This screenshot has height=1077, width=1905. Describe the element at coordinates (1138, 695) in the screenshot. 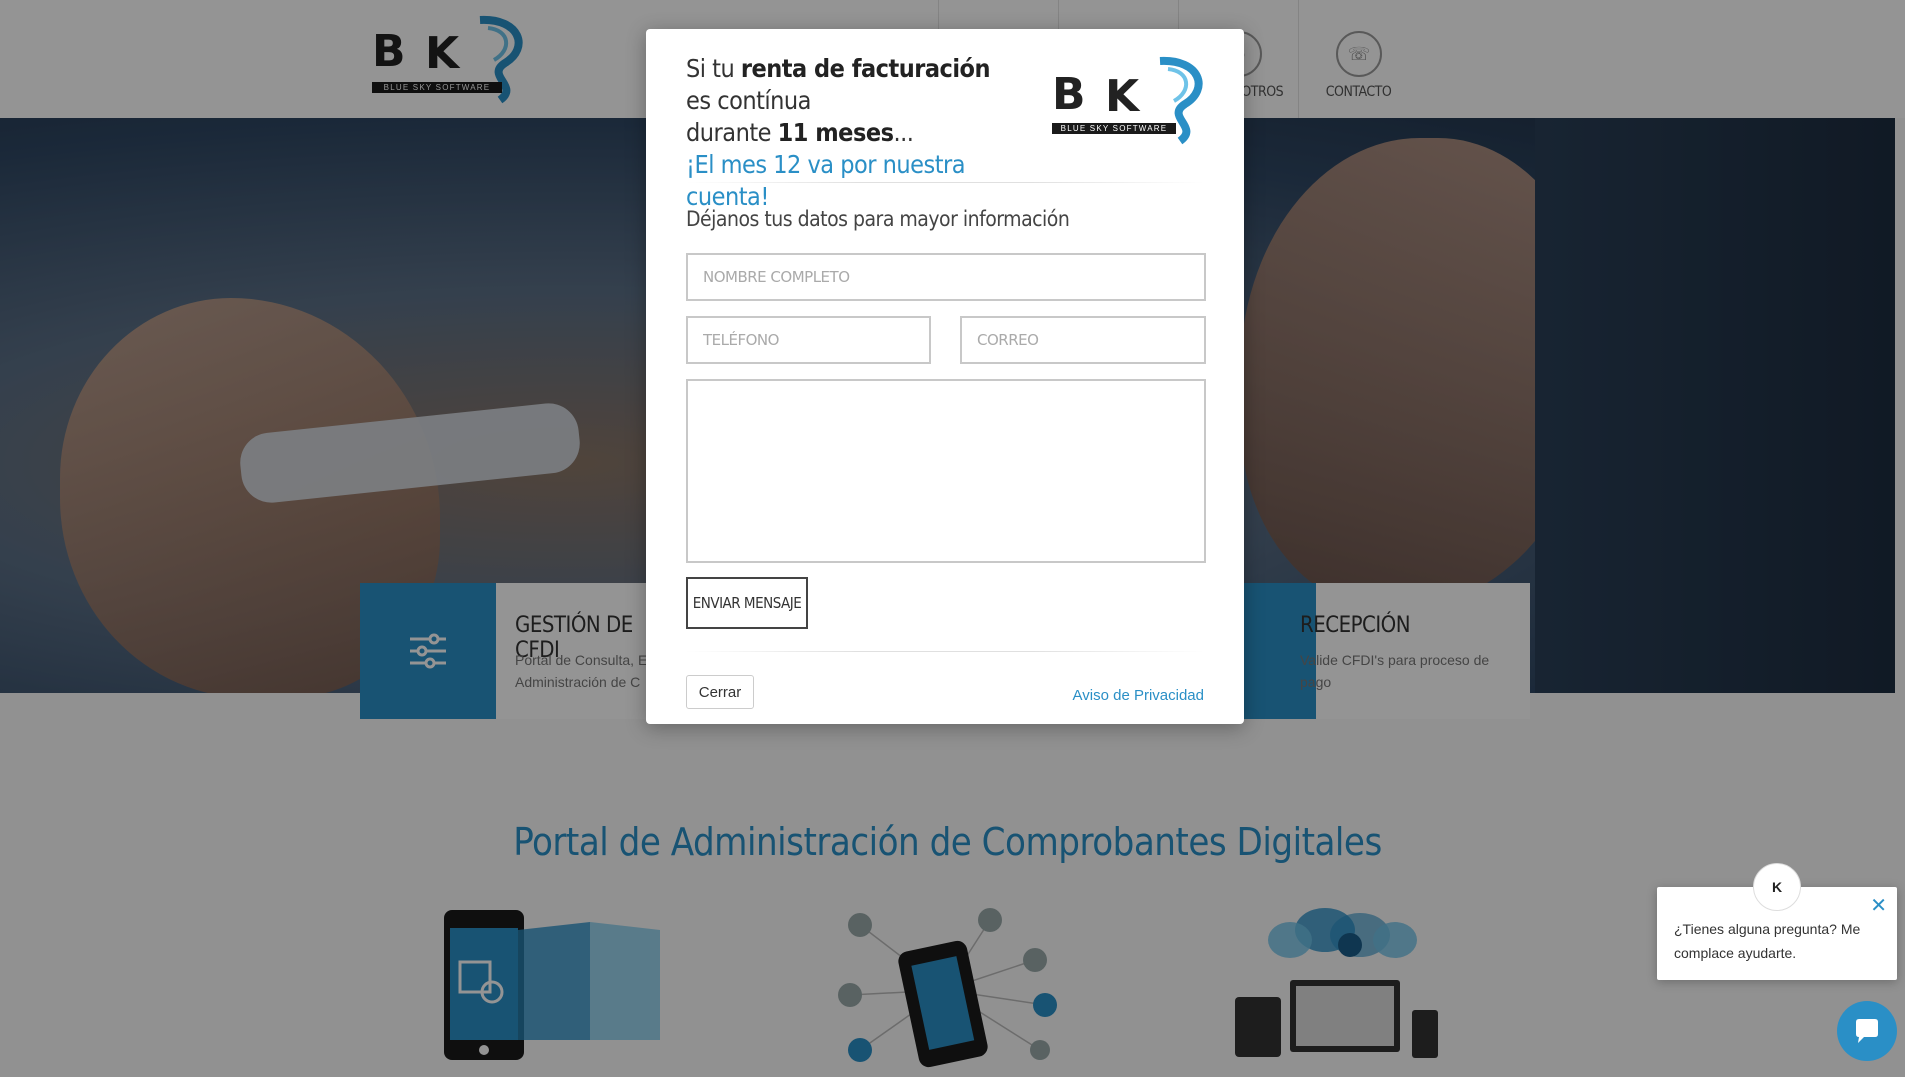

I see `privacy-link: Aviso de Privacidad` at that location.